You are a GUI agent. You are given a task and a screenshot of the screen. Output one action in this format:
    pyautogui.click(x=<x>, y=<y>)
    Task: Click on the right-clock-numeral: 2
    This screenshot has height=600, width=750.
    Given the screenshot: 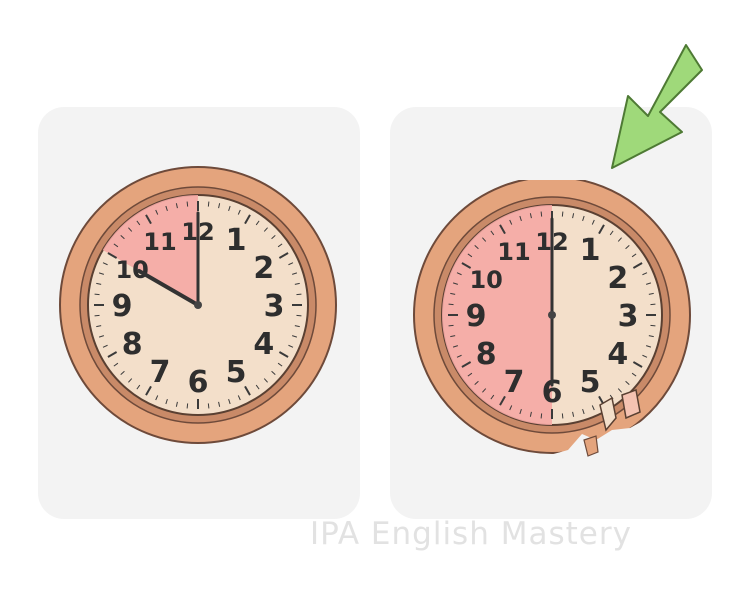 What is the action you would take?
    pyautogui.click(x=617, y=278)
    